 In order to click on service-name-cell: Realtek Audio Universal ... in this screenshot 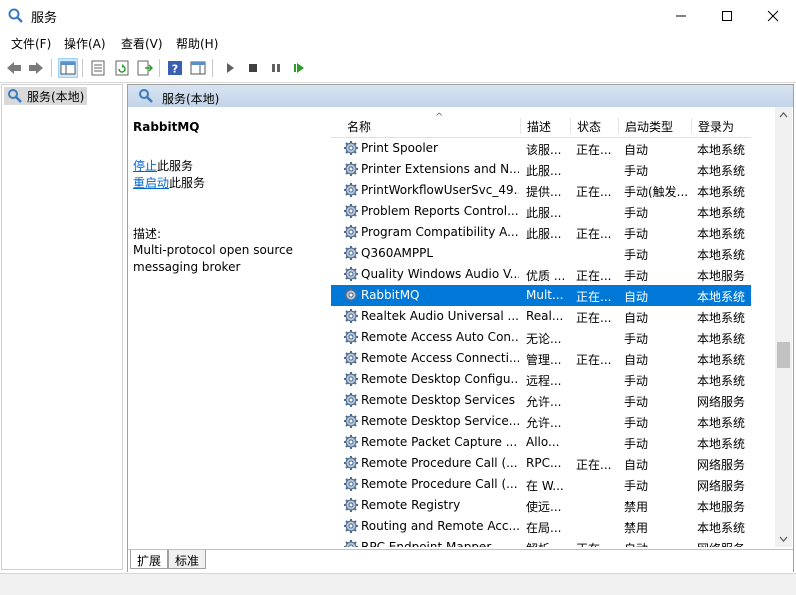, I will do `click(440, 316)`.